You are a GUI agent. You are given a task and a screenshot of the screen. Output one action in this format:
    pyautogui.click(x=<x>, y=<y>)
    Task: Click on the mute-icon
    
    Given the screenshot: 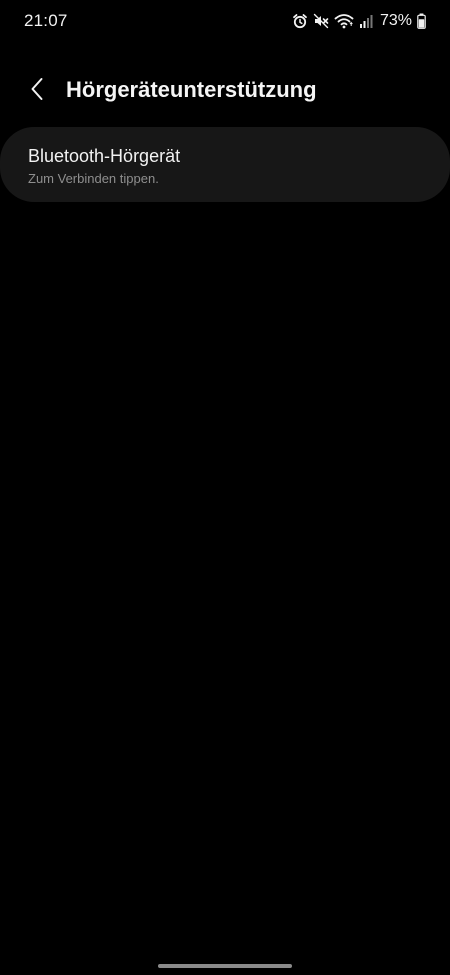 What is the action you would take?
    pyautogui.click(x=321, y=21)
    